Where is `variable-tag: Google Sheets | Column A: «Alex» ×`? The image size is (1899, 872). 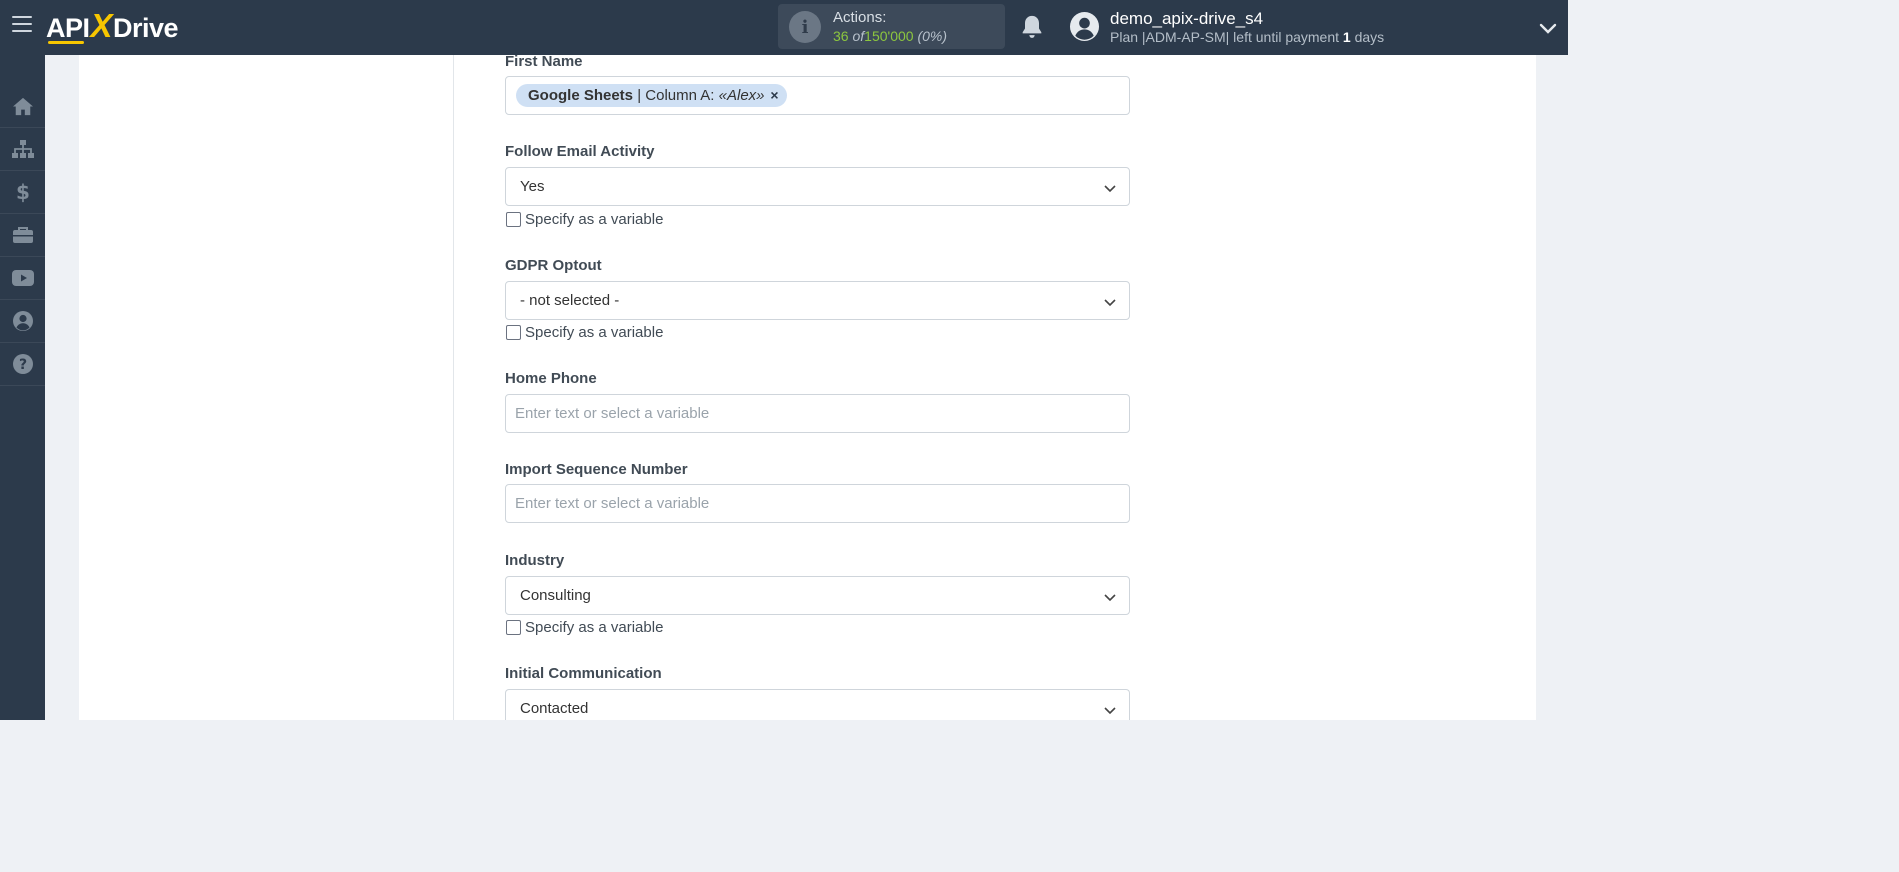
variable-tag: Google Sheets | Column A: «Alex» × is located at coordinates (651, 95).